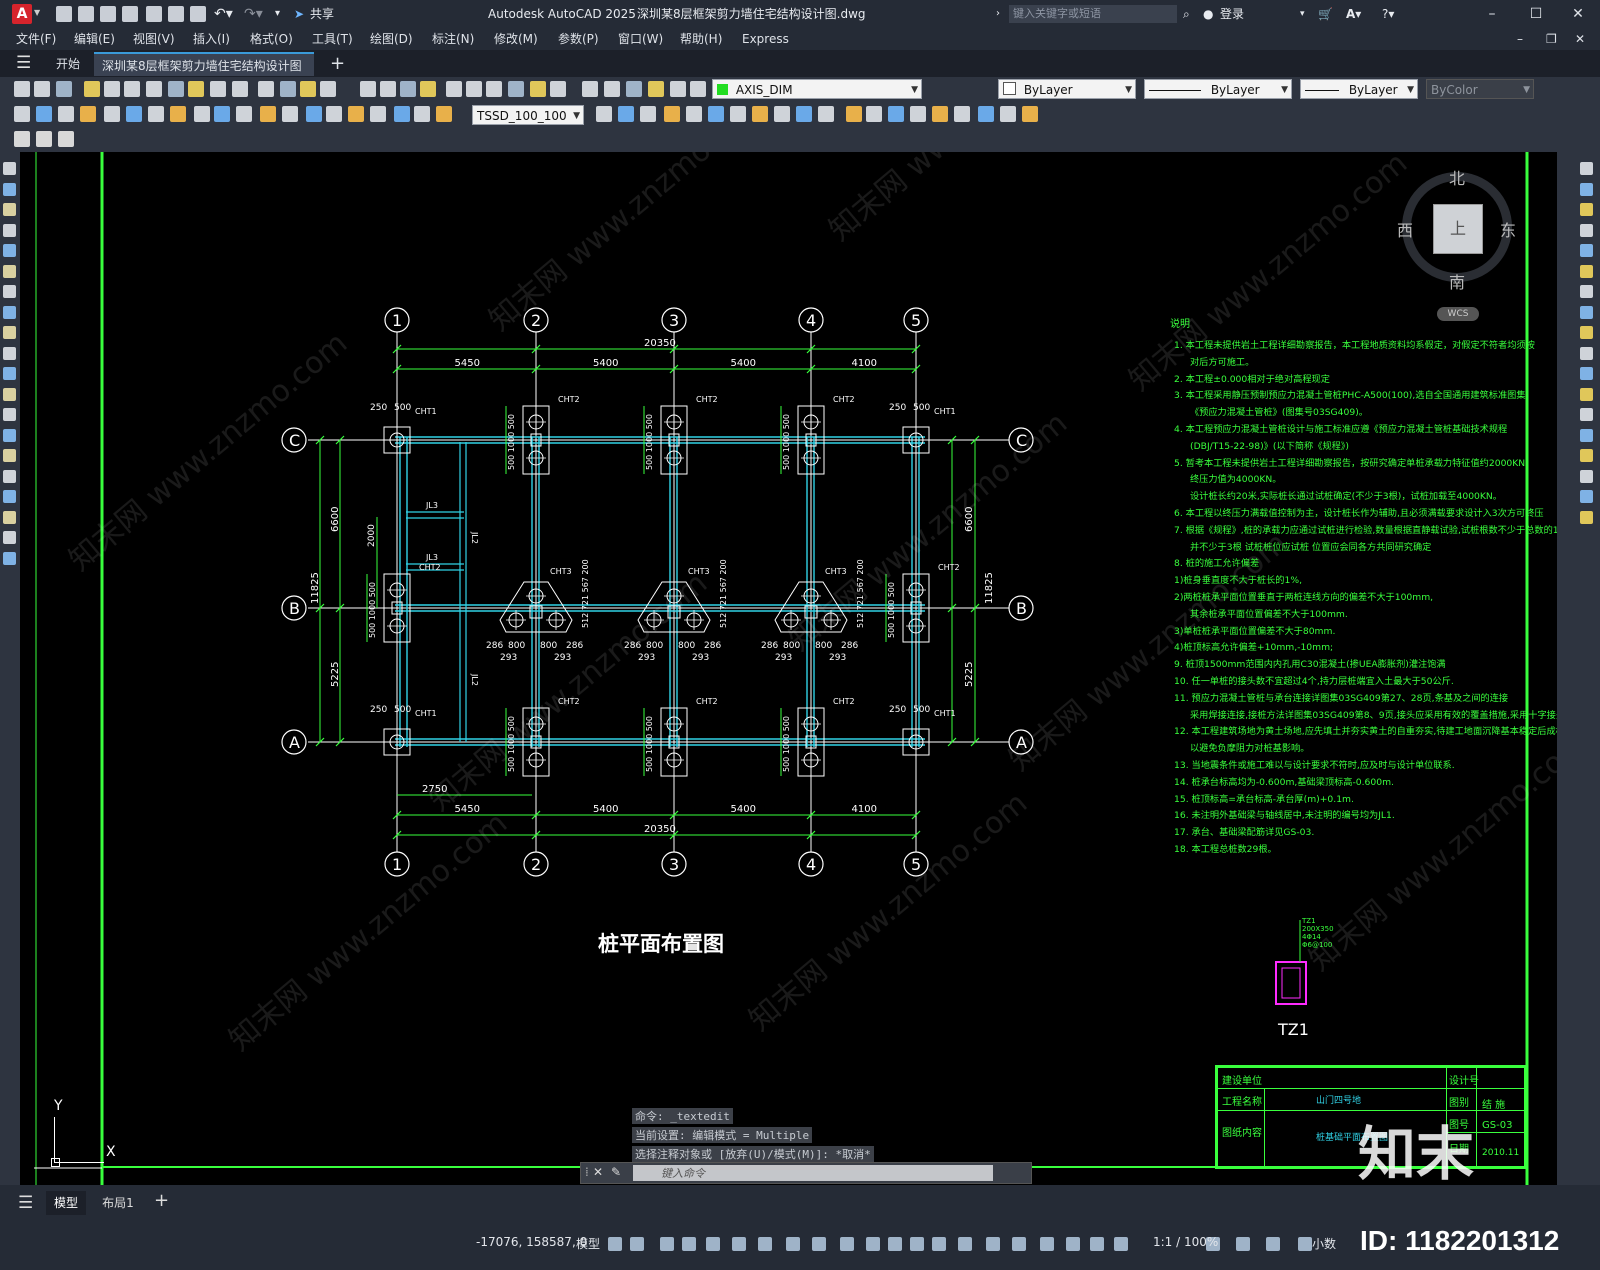 The width and height of the screenshot is (1600, 1270). I want to click on command-customize-icon: ✎, so click(616, 1172).